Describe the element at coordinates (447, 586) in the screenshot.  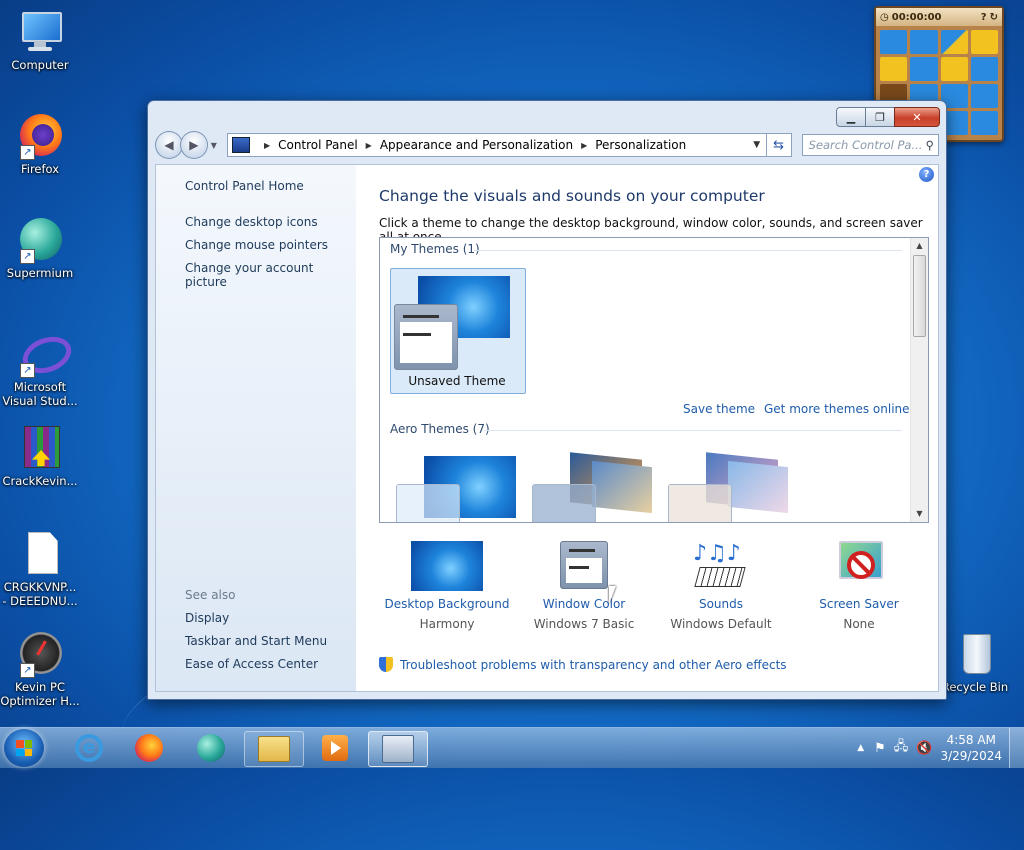
I see `desktop-background-button: Desktop Background Harmony` at that location.